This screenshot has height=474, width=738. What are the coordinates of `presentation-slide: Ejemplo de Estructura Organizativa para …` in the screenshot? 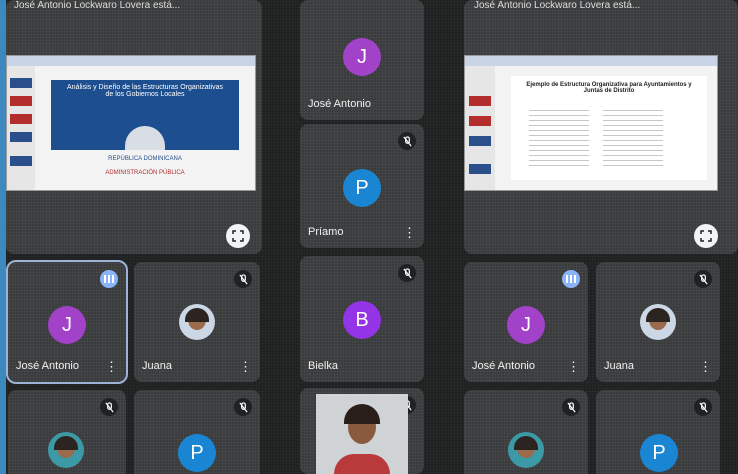 It's located at (591, 123).